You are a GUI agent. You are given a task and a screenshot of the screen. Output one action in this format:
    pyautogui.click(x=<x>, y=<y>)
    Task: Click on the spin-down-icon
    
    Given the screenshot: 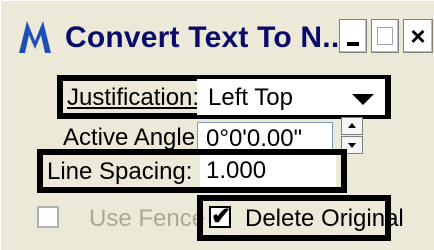 What is the action you would take?
    pyautogui.click(x=352, y=145)
    